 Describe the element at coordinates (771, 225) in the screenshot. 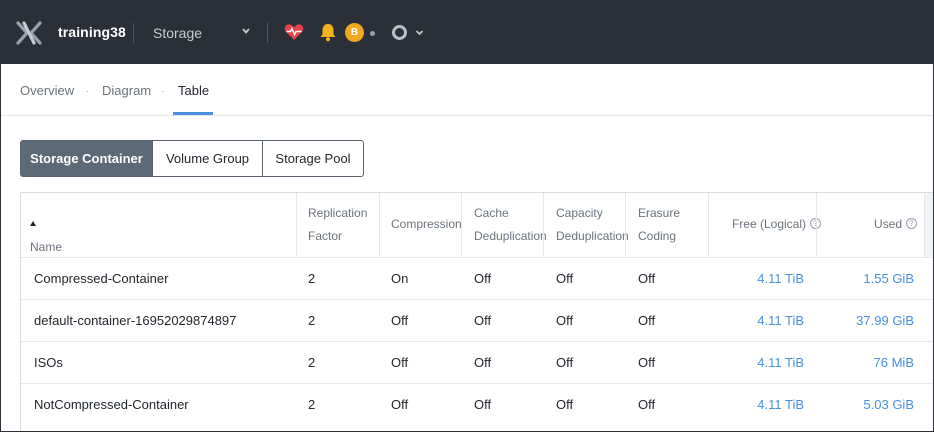

I see `column-header-free-logical: Free (Logical)?` at that location.